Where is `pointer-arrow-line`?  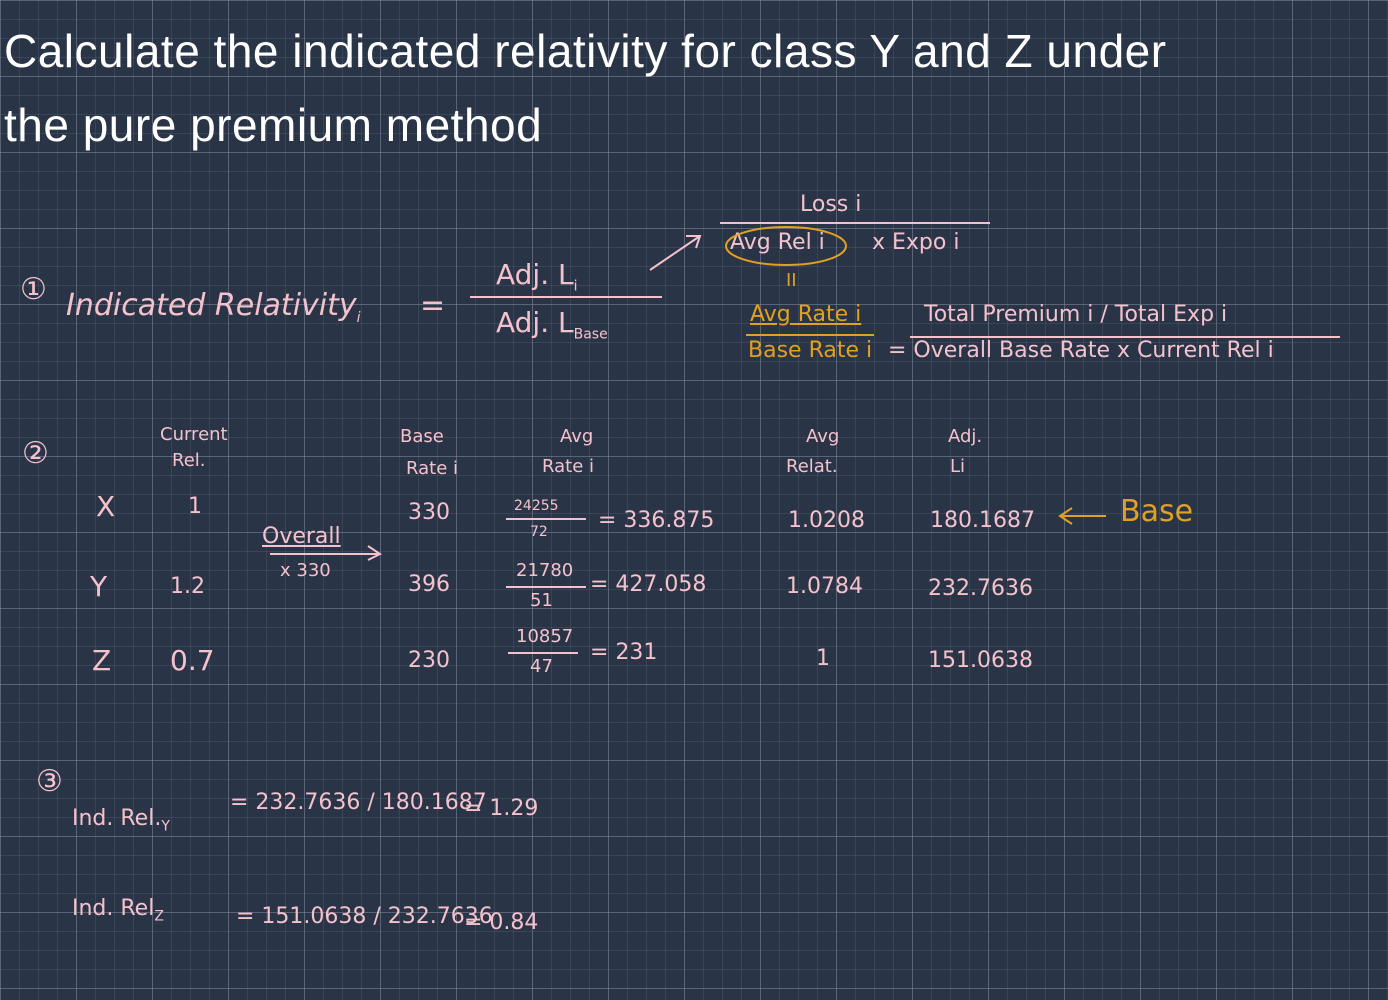
pointer-arrow-line is located at coordinates (675, 253).